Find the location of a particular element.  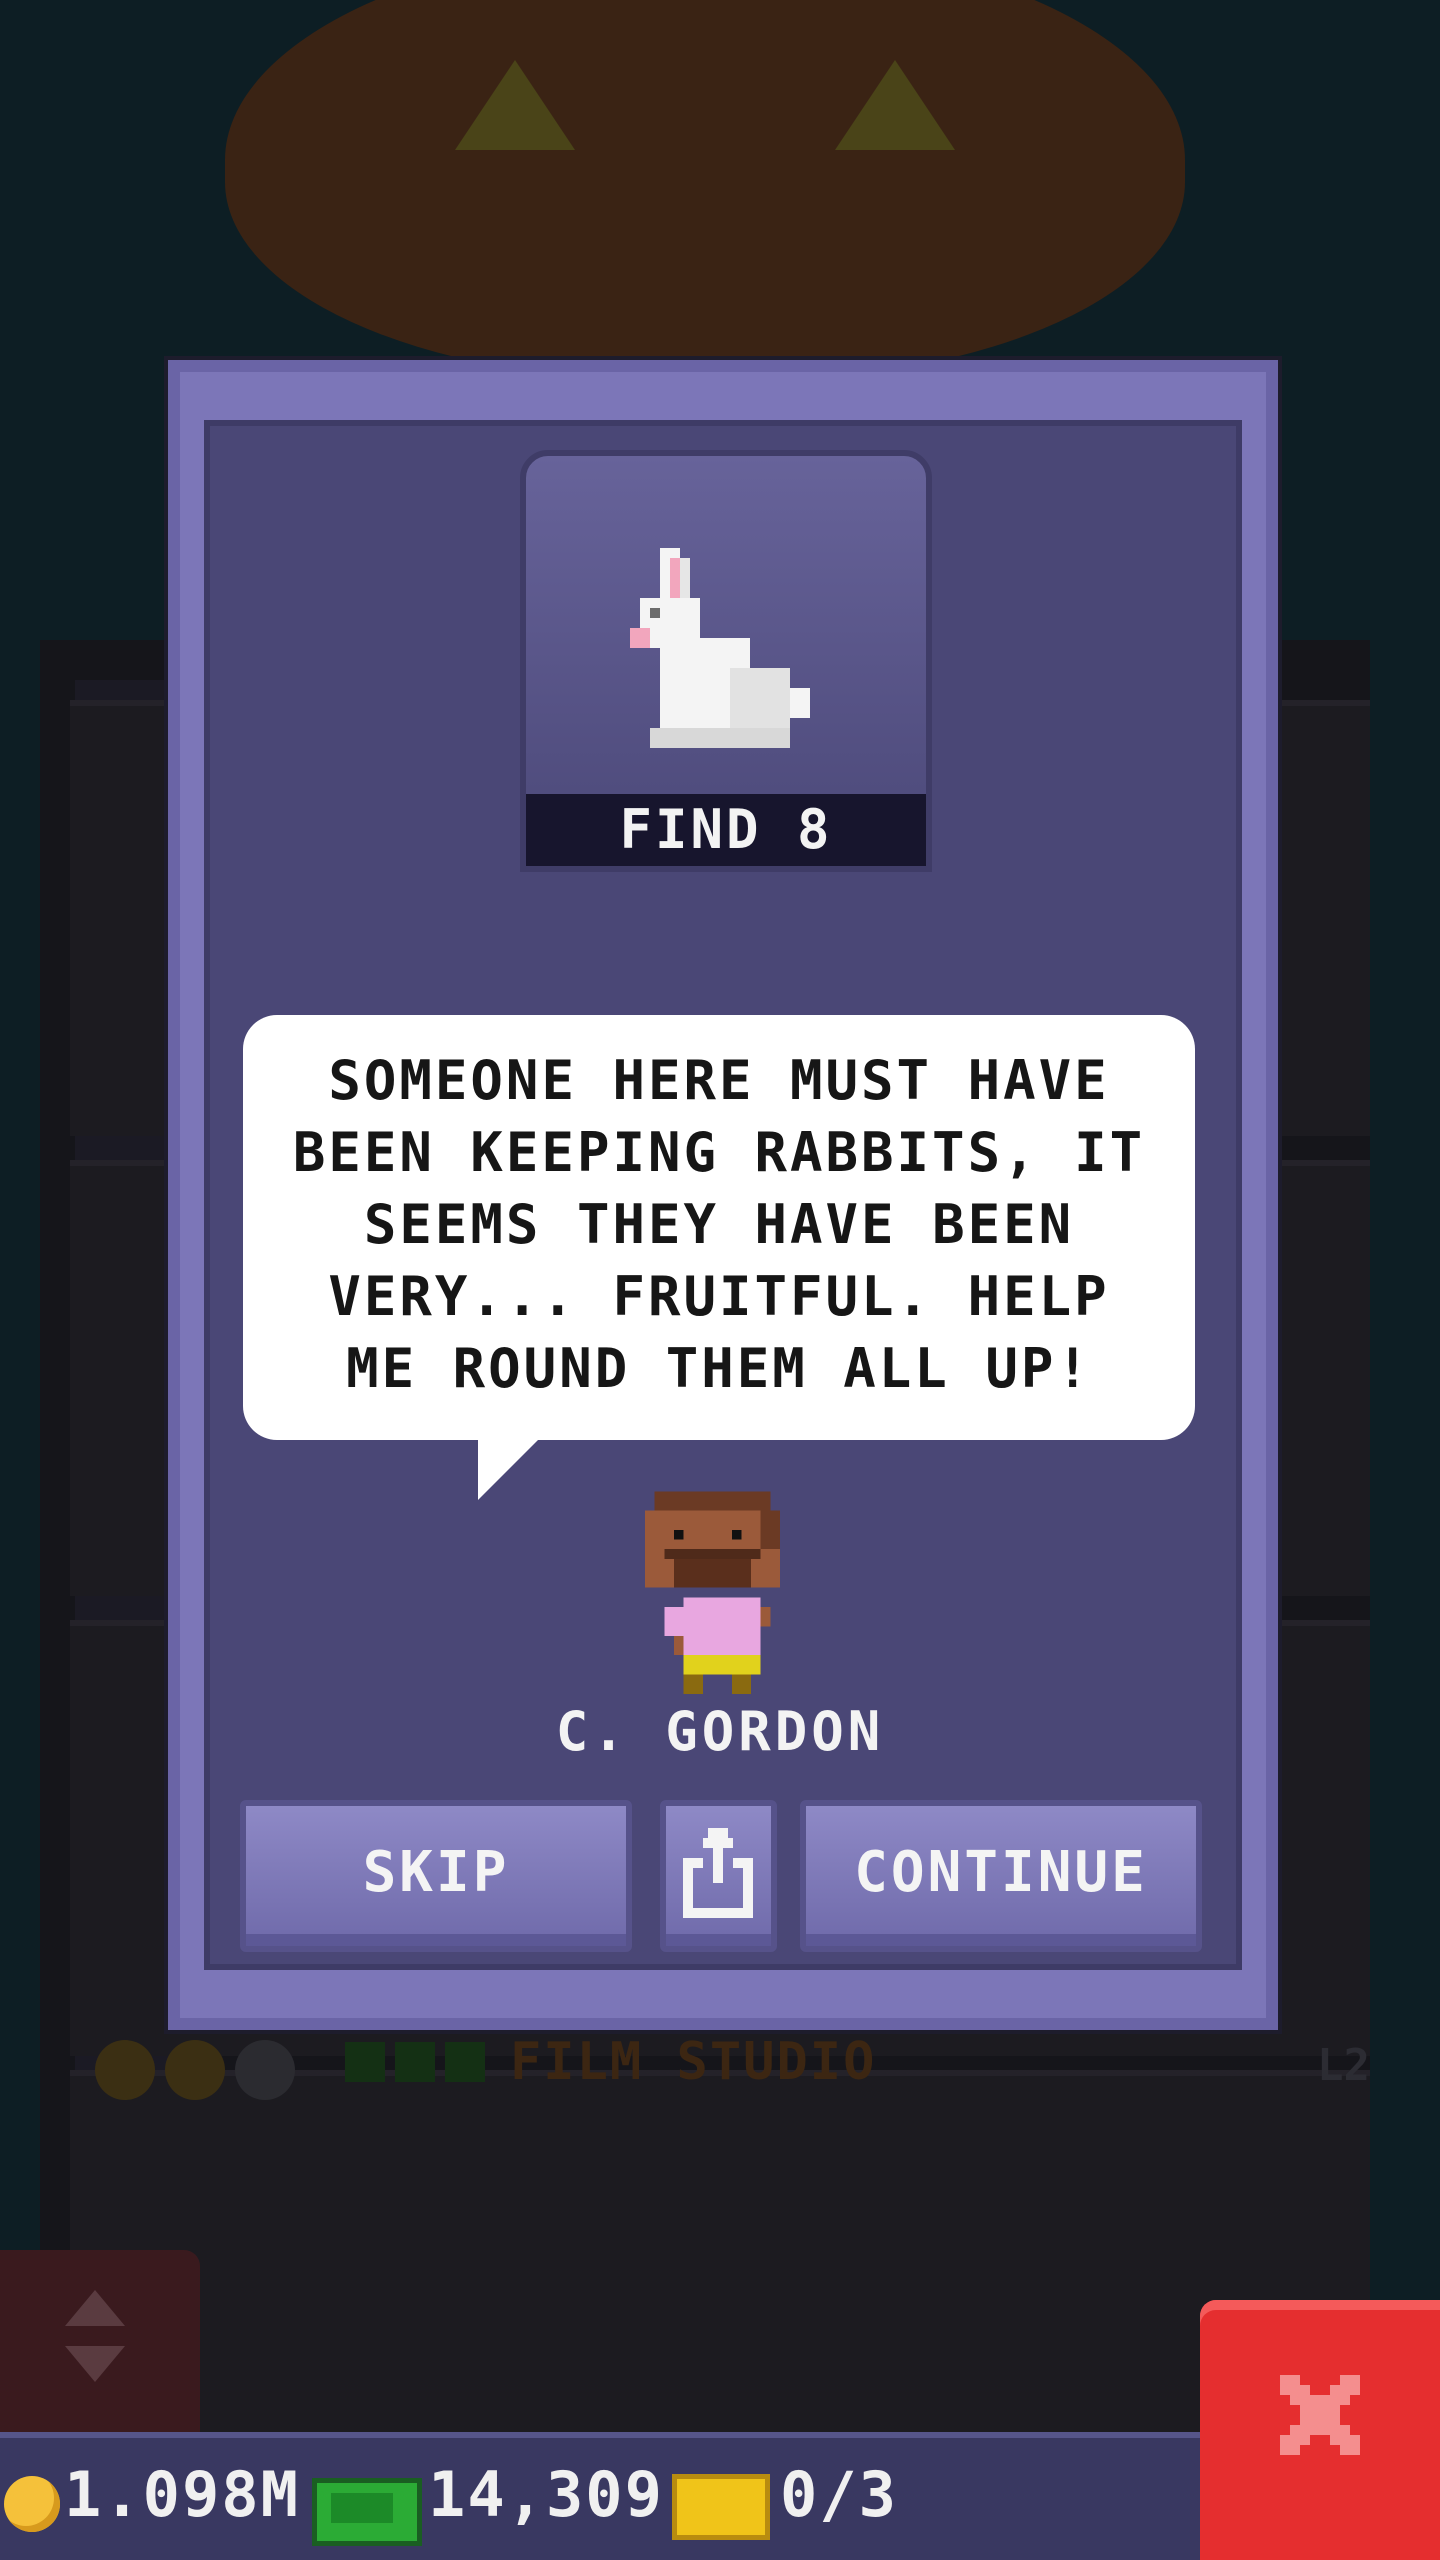

continue-button: CONTINUE is located at coordinates (1001, 1876).